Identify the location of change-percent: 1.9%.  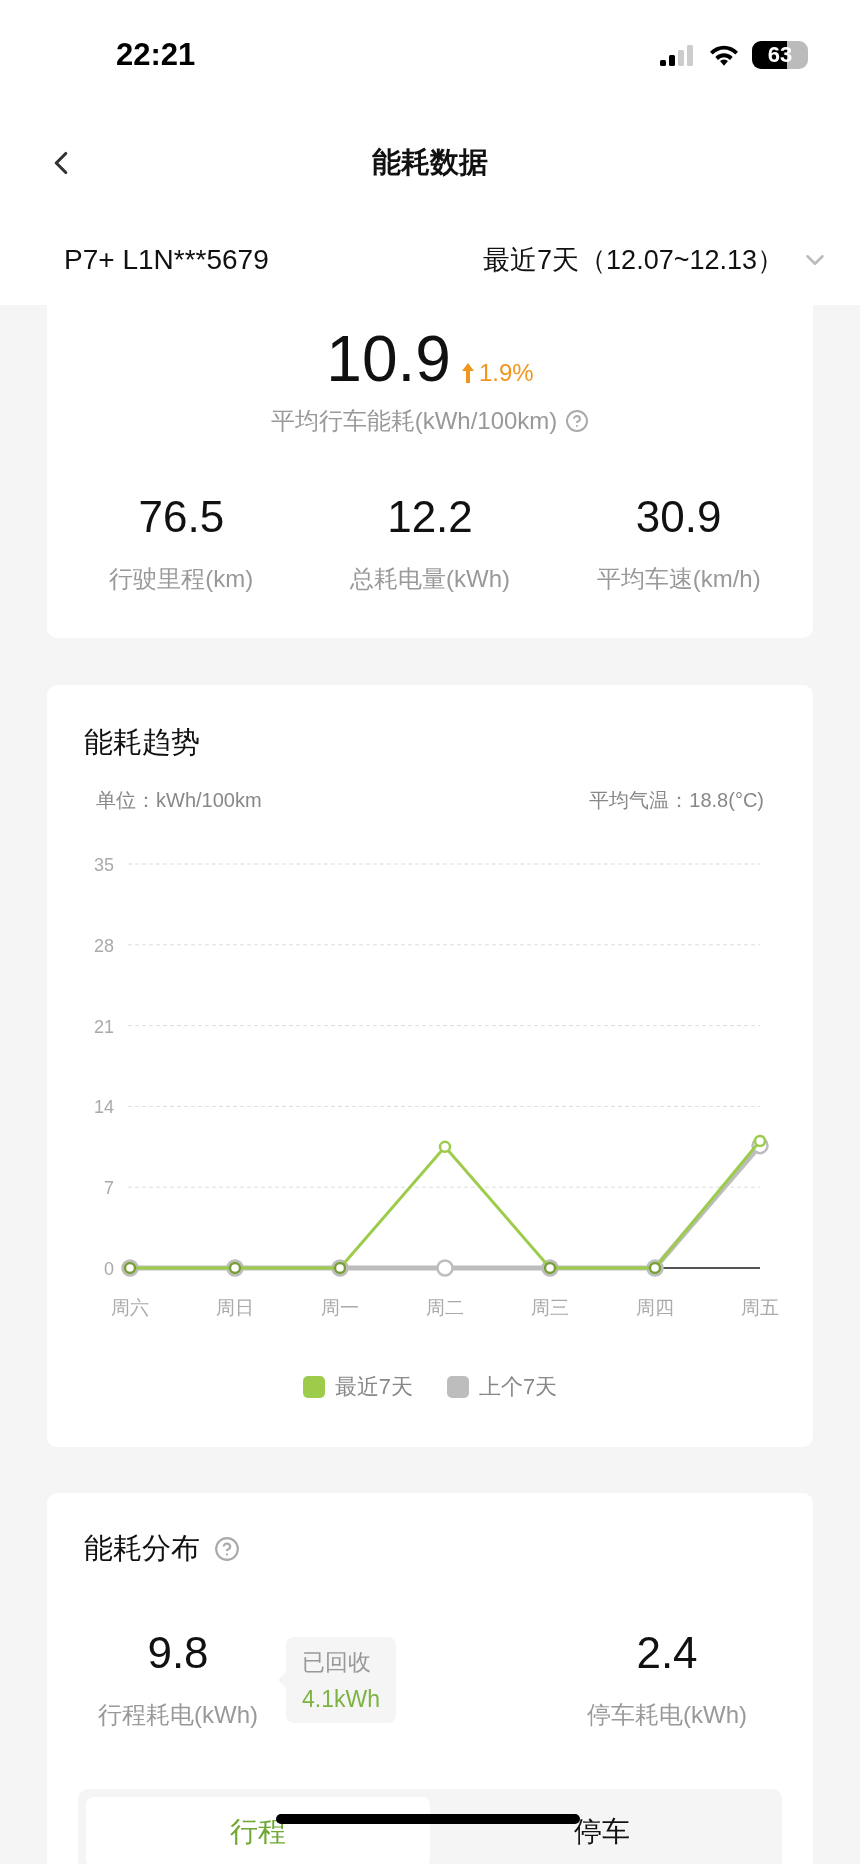
(506, 373).